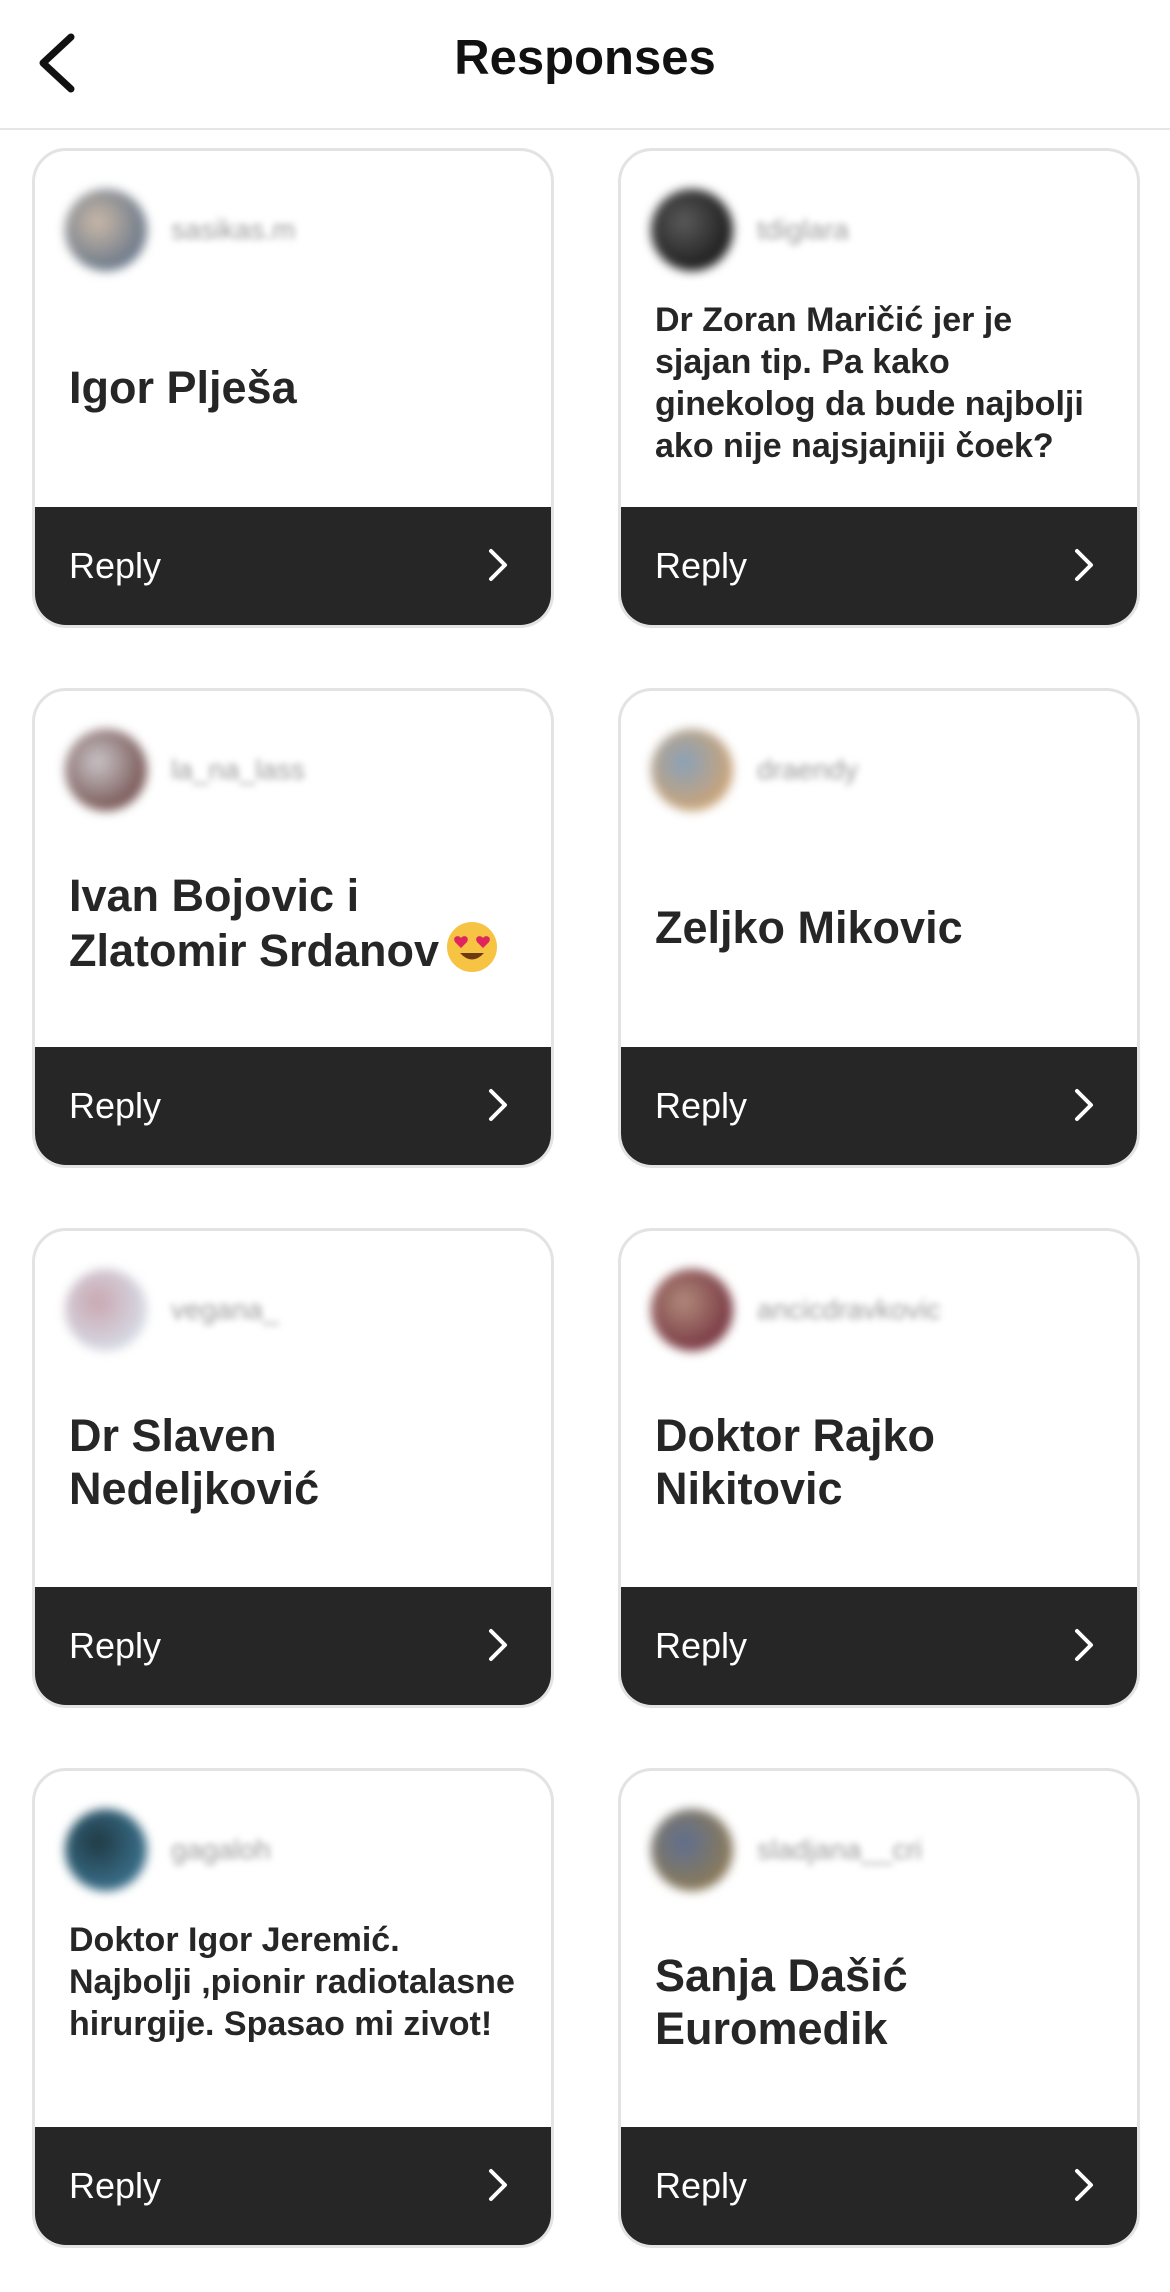 This screenshot has height=2292, width=1170. Describe the element at coordinates (224, 1310) in the screenshot. I see `username: vegana_` at that location.